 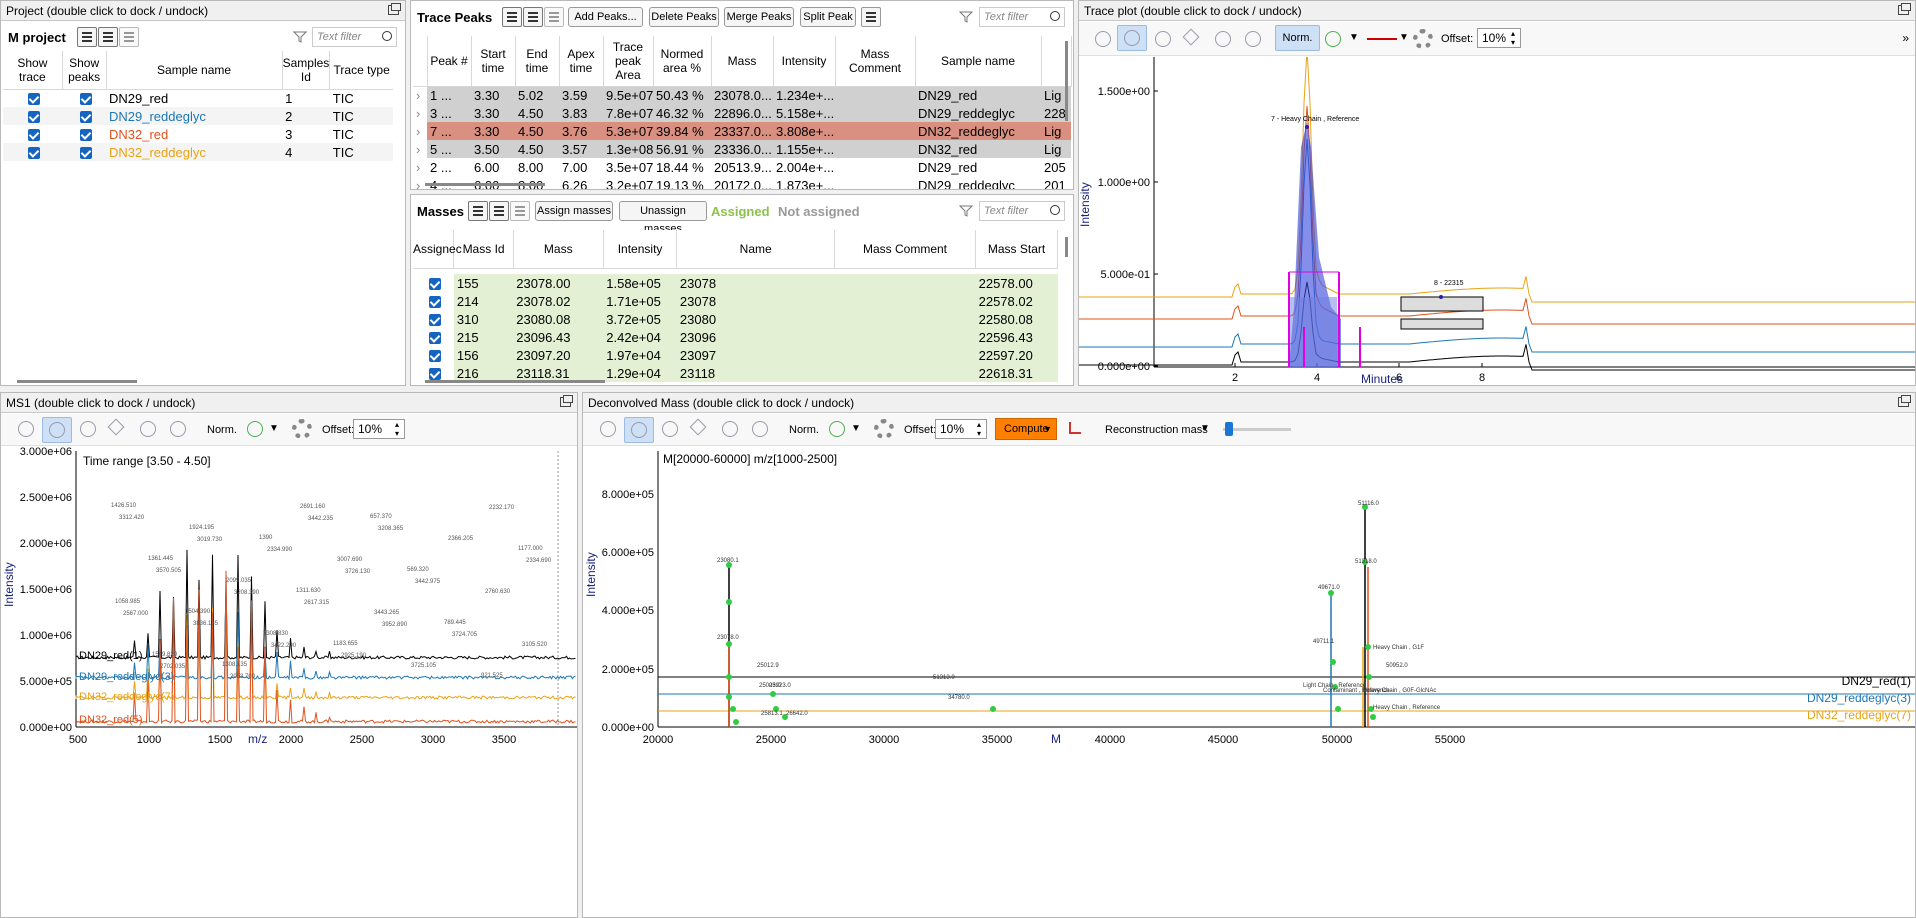 I want to click on peaks-col-header: End time, so click(x=537, y=61).